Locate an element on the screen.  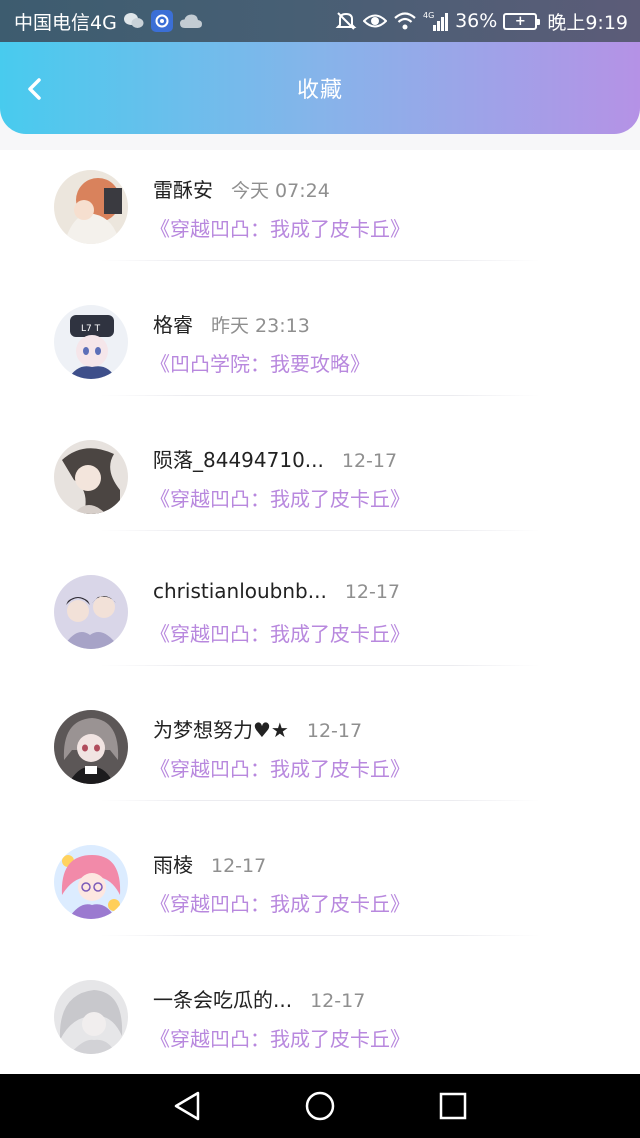
nav-home-icon is located at coordinates (320, 1106).